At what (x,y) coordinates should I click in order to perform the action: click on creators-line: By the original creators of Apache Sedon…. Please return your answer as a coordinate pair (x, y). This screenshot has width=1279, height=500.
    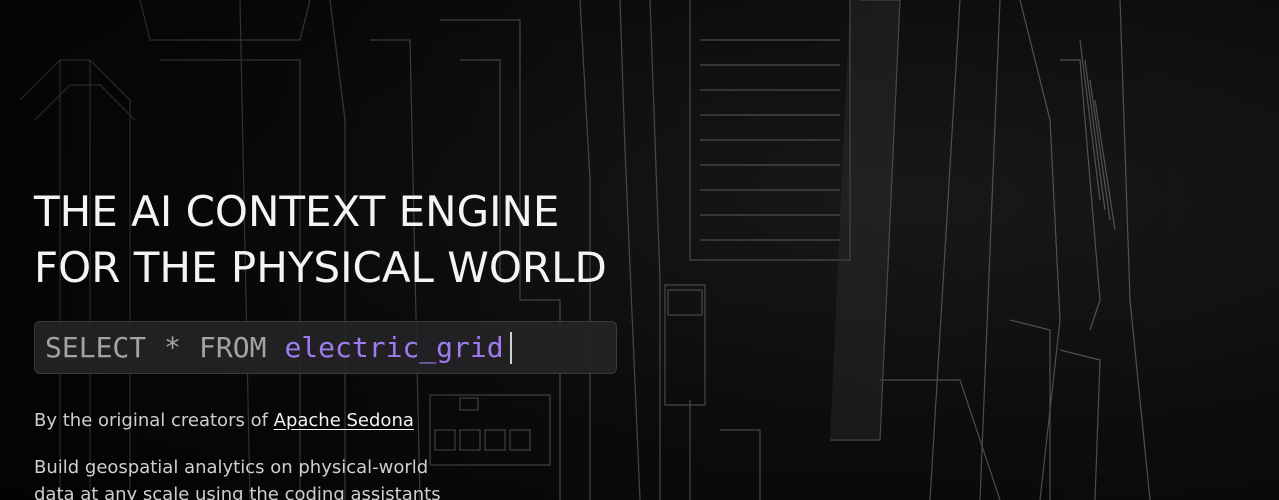
    Looking at the image, I should click on (224, 420).